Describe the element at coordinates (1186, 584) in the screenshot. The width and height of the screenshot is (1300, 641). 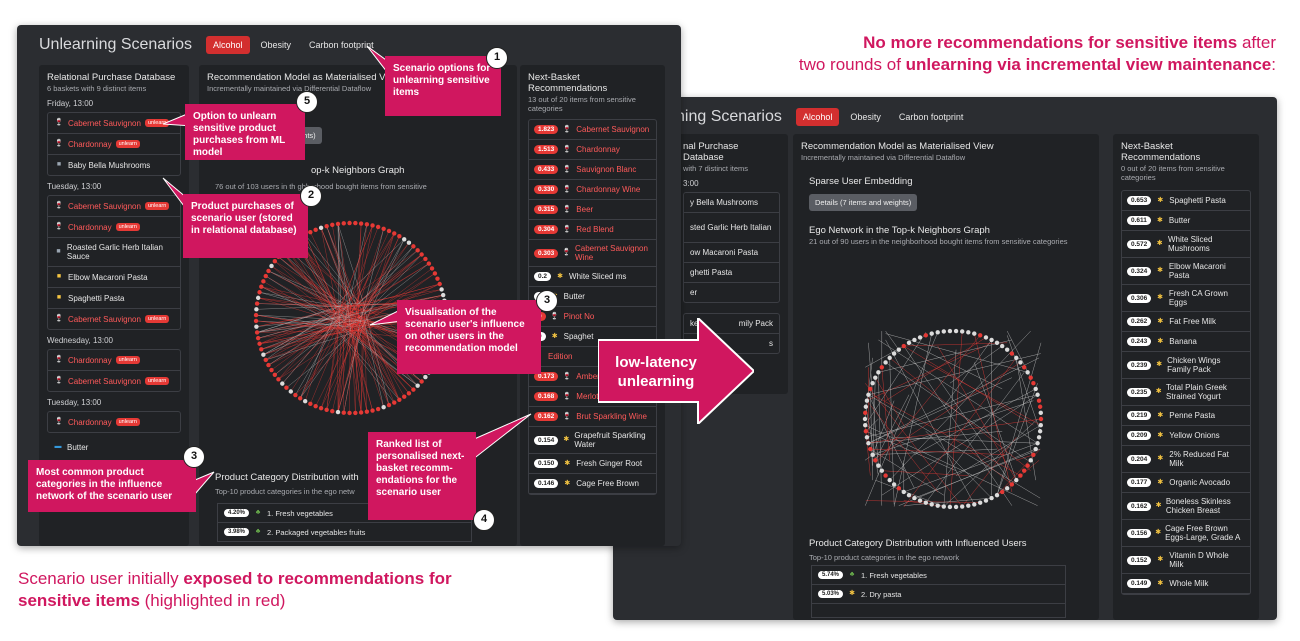
I see `recommendation-row: 0.149 ✱ Whole Milk` at that location.